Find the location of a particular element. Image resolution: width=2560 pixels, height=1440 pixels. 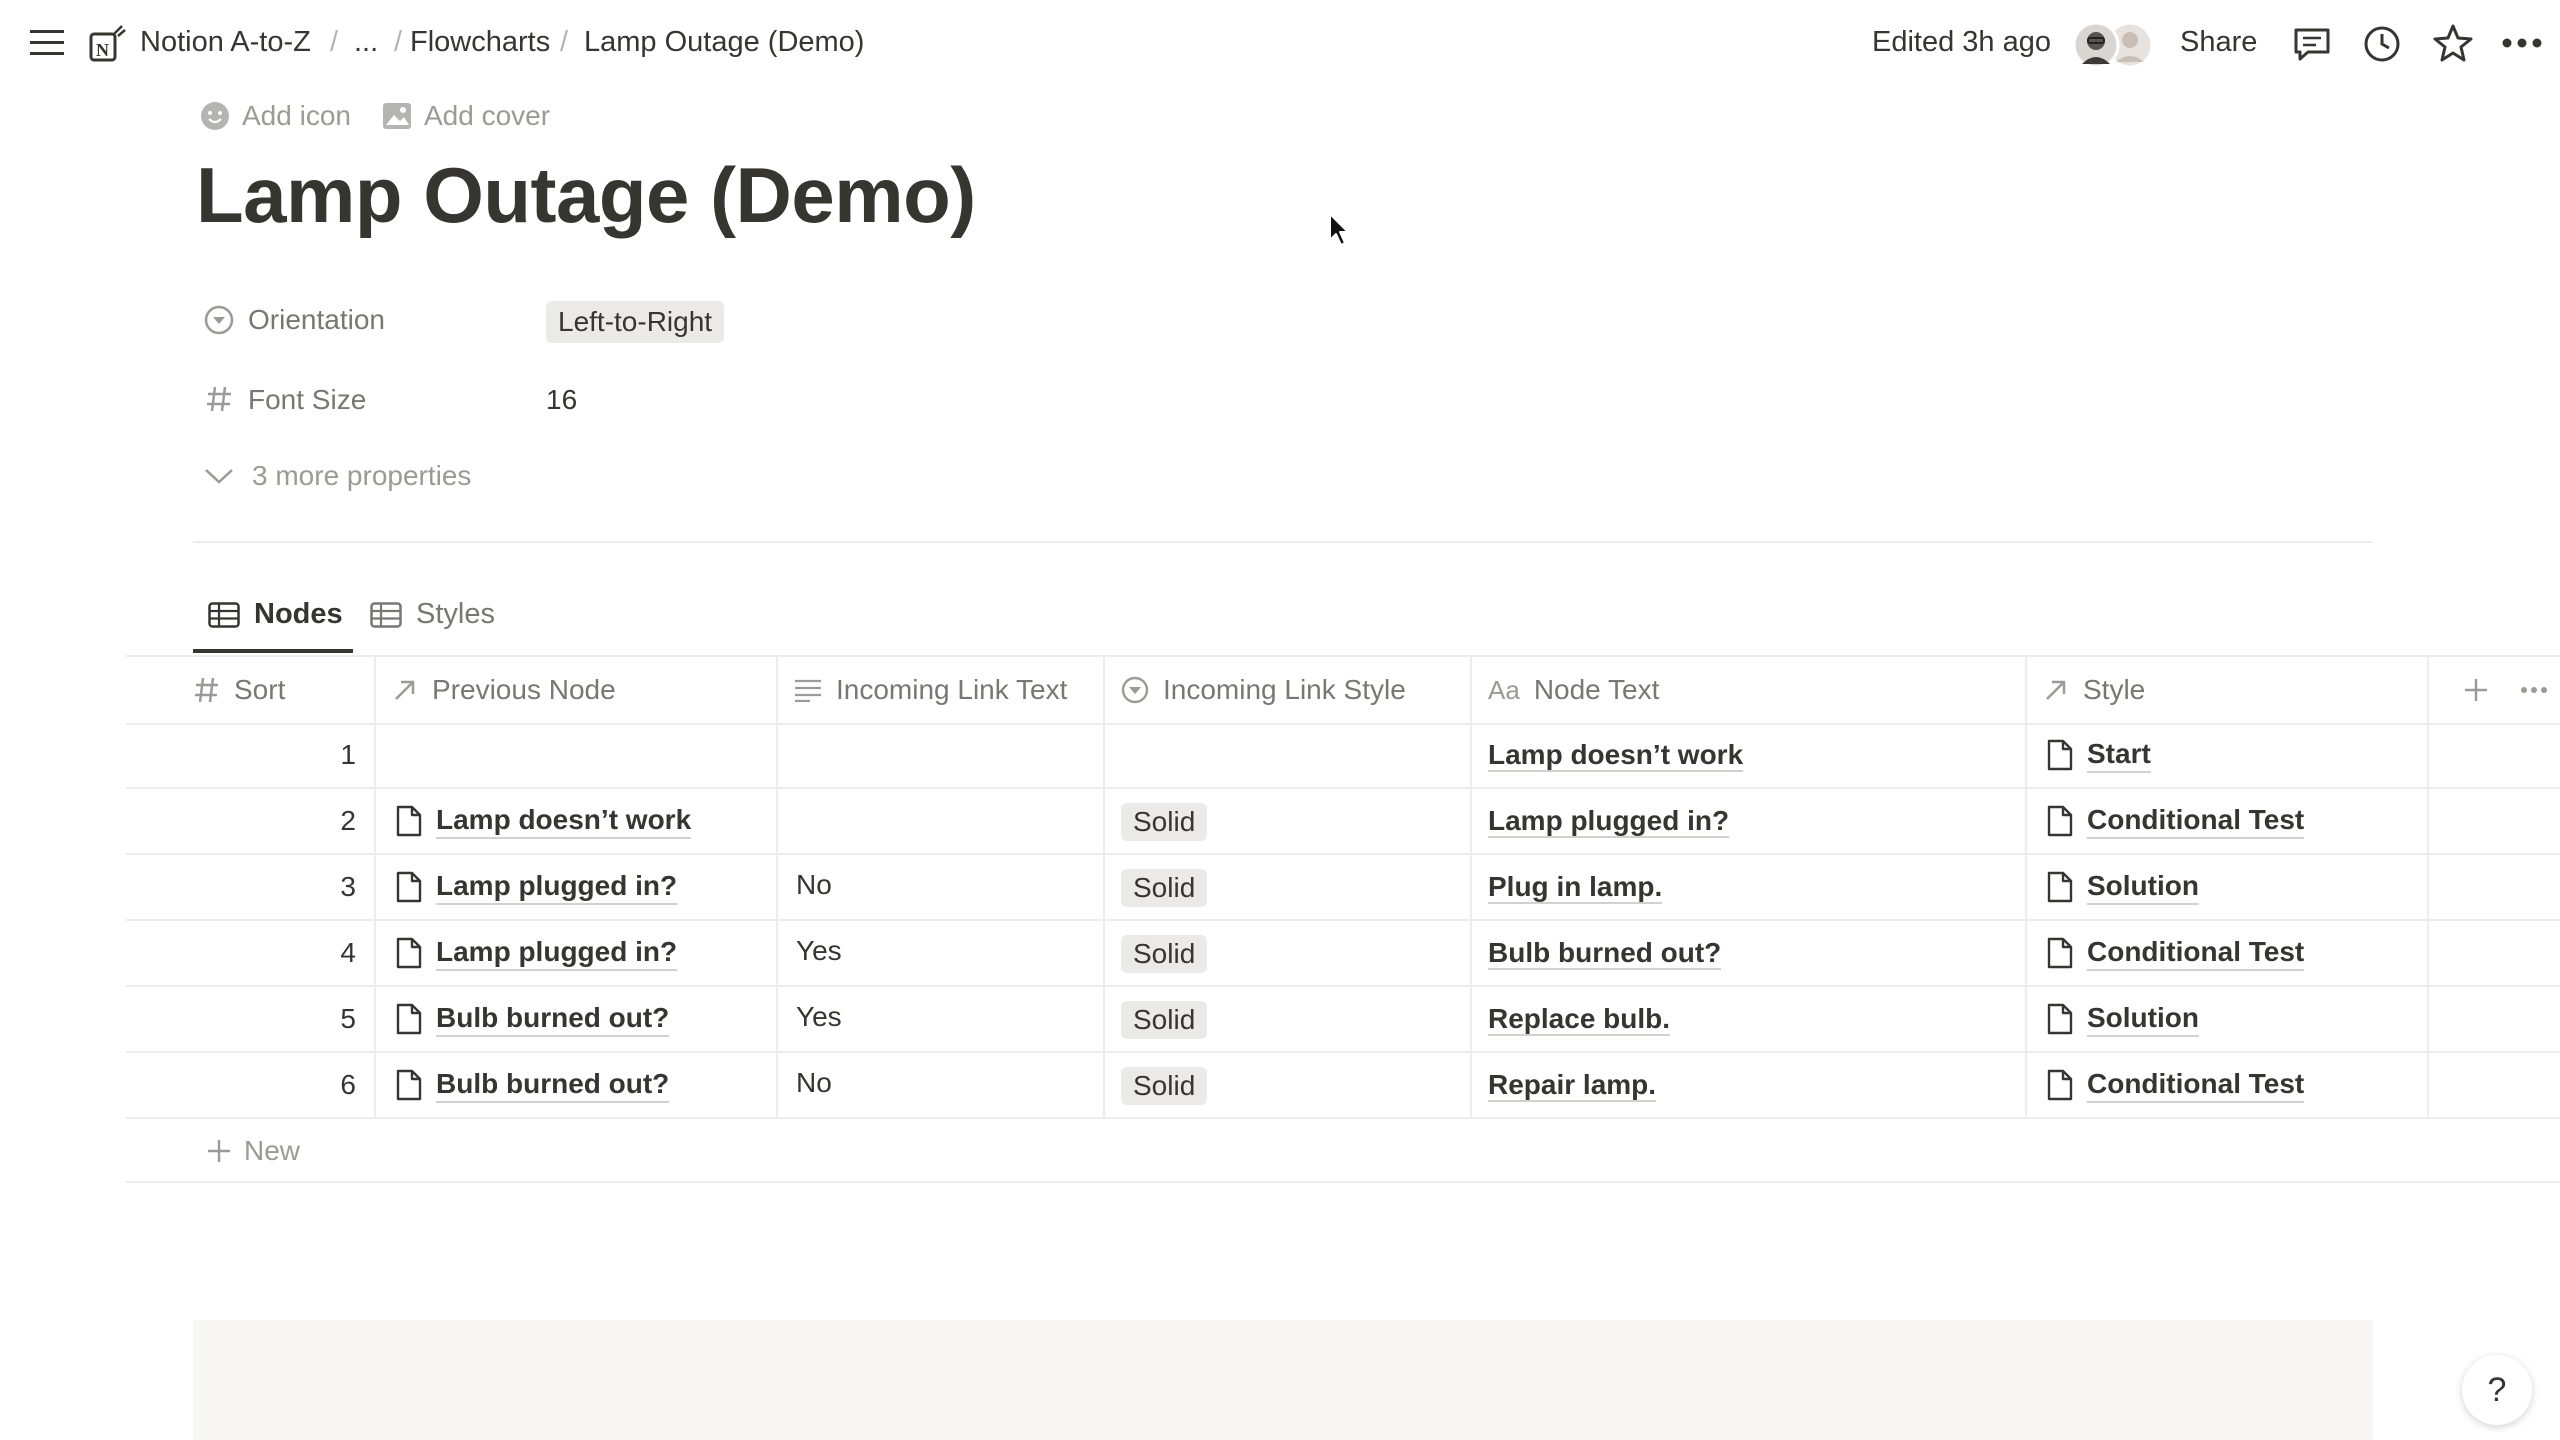

add-icon-button: Add icon is located at coordinates (275, 116).